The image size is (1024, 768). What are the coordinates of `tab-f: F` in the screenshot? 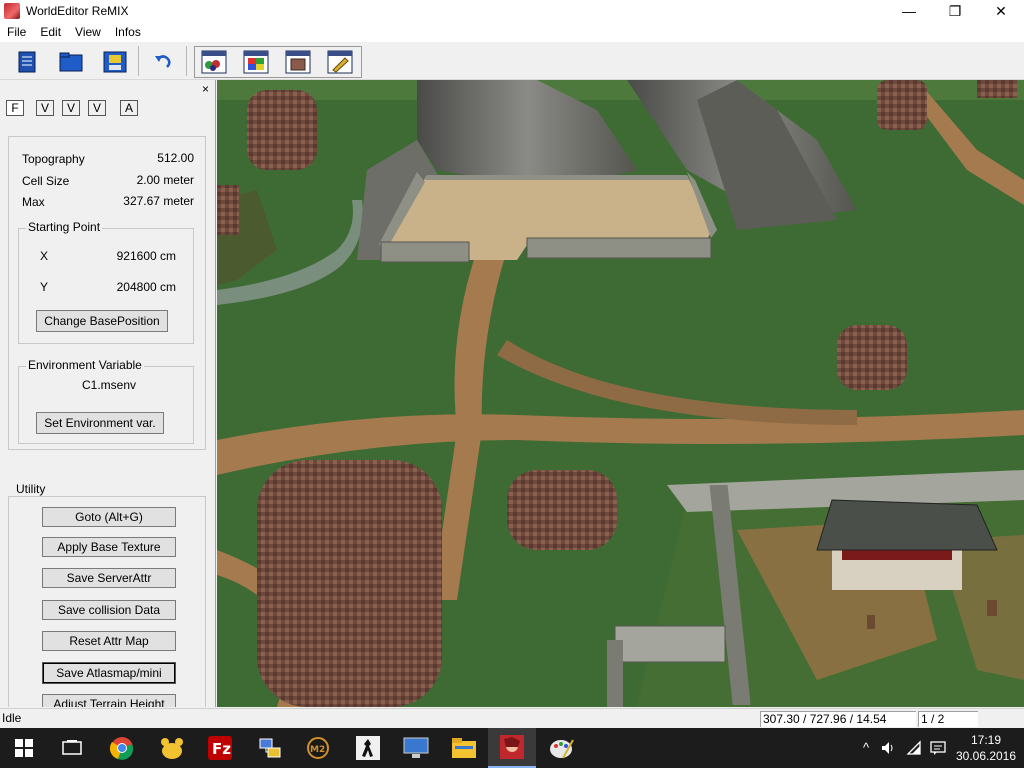 It's located at (15, 108).